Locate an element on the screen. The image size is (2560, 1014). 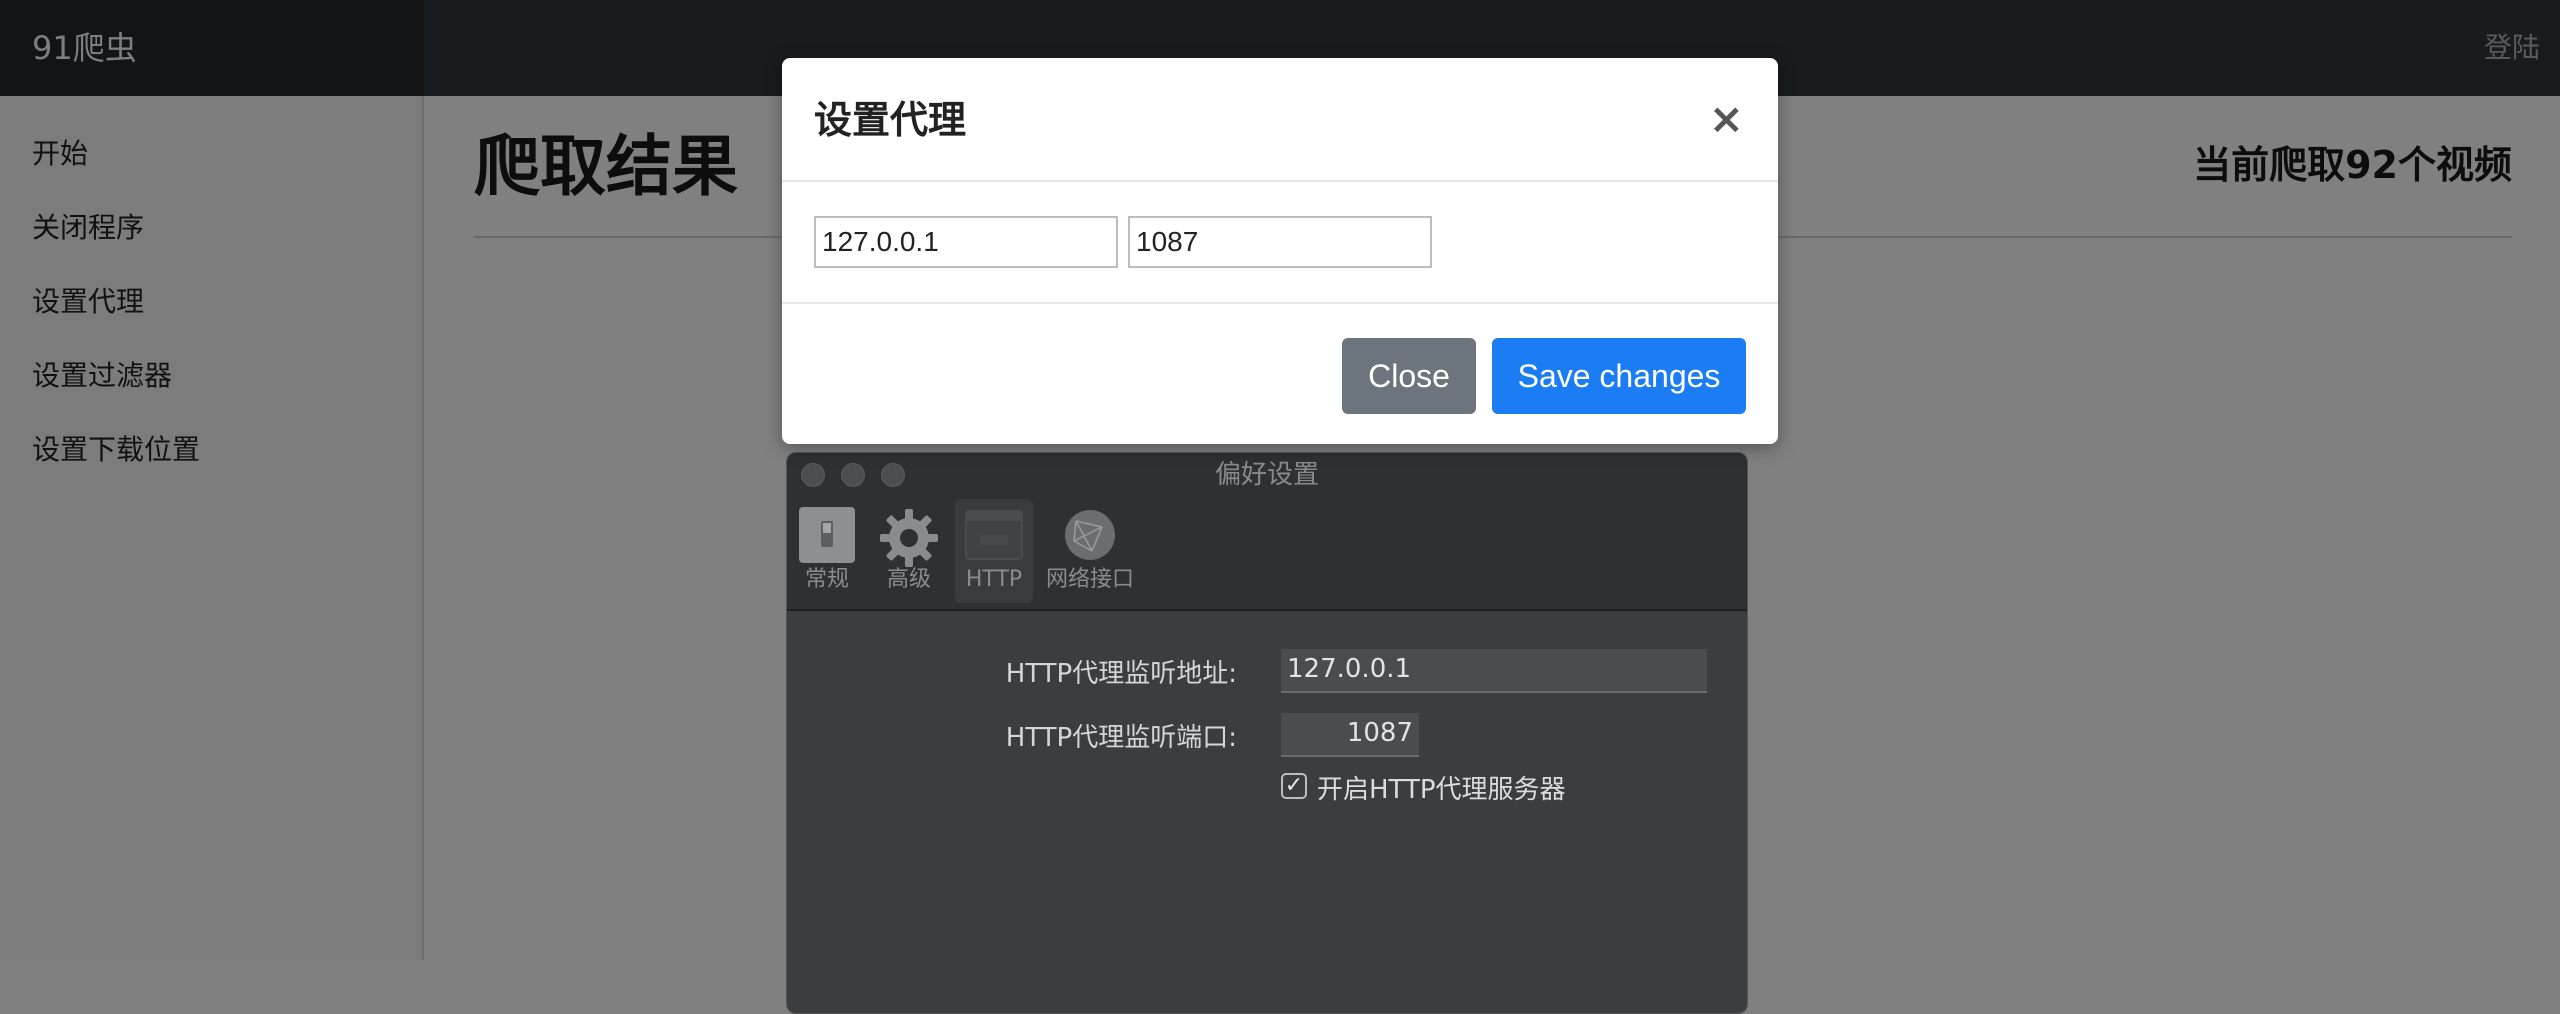
sidebar-item-close-program: 关闭程序 is located at coordinates (88, 226).